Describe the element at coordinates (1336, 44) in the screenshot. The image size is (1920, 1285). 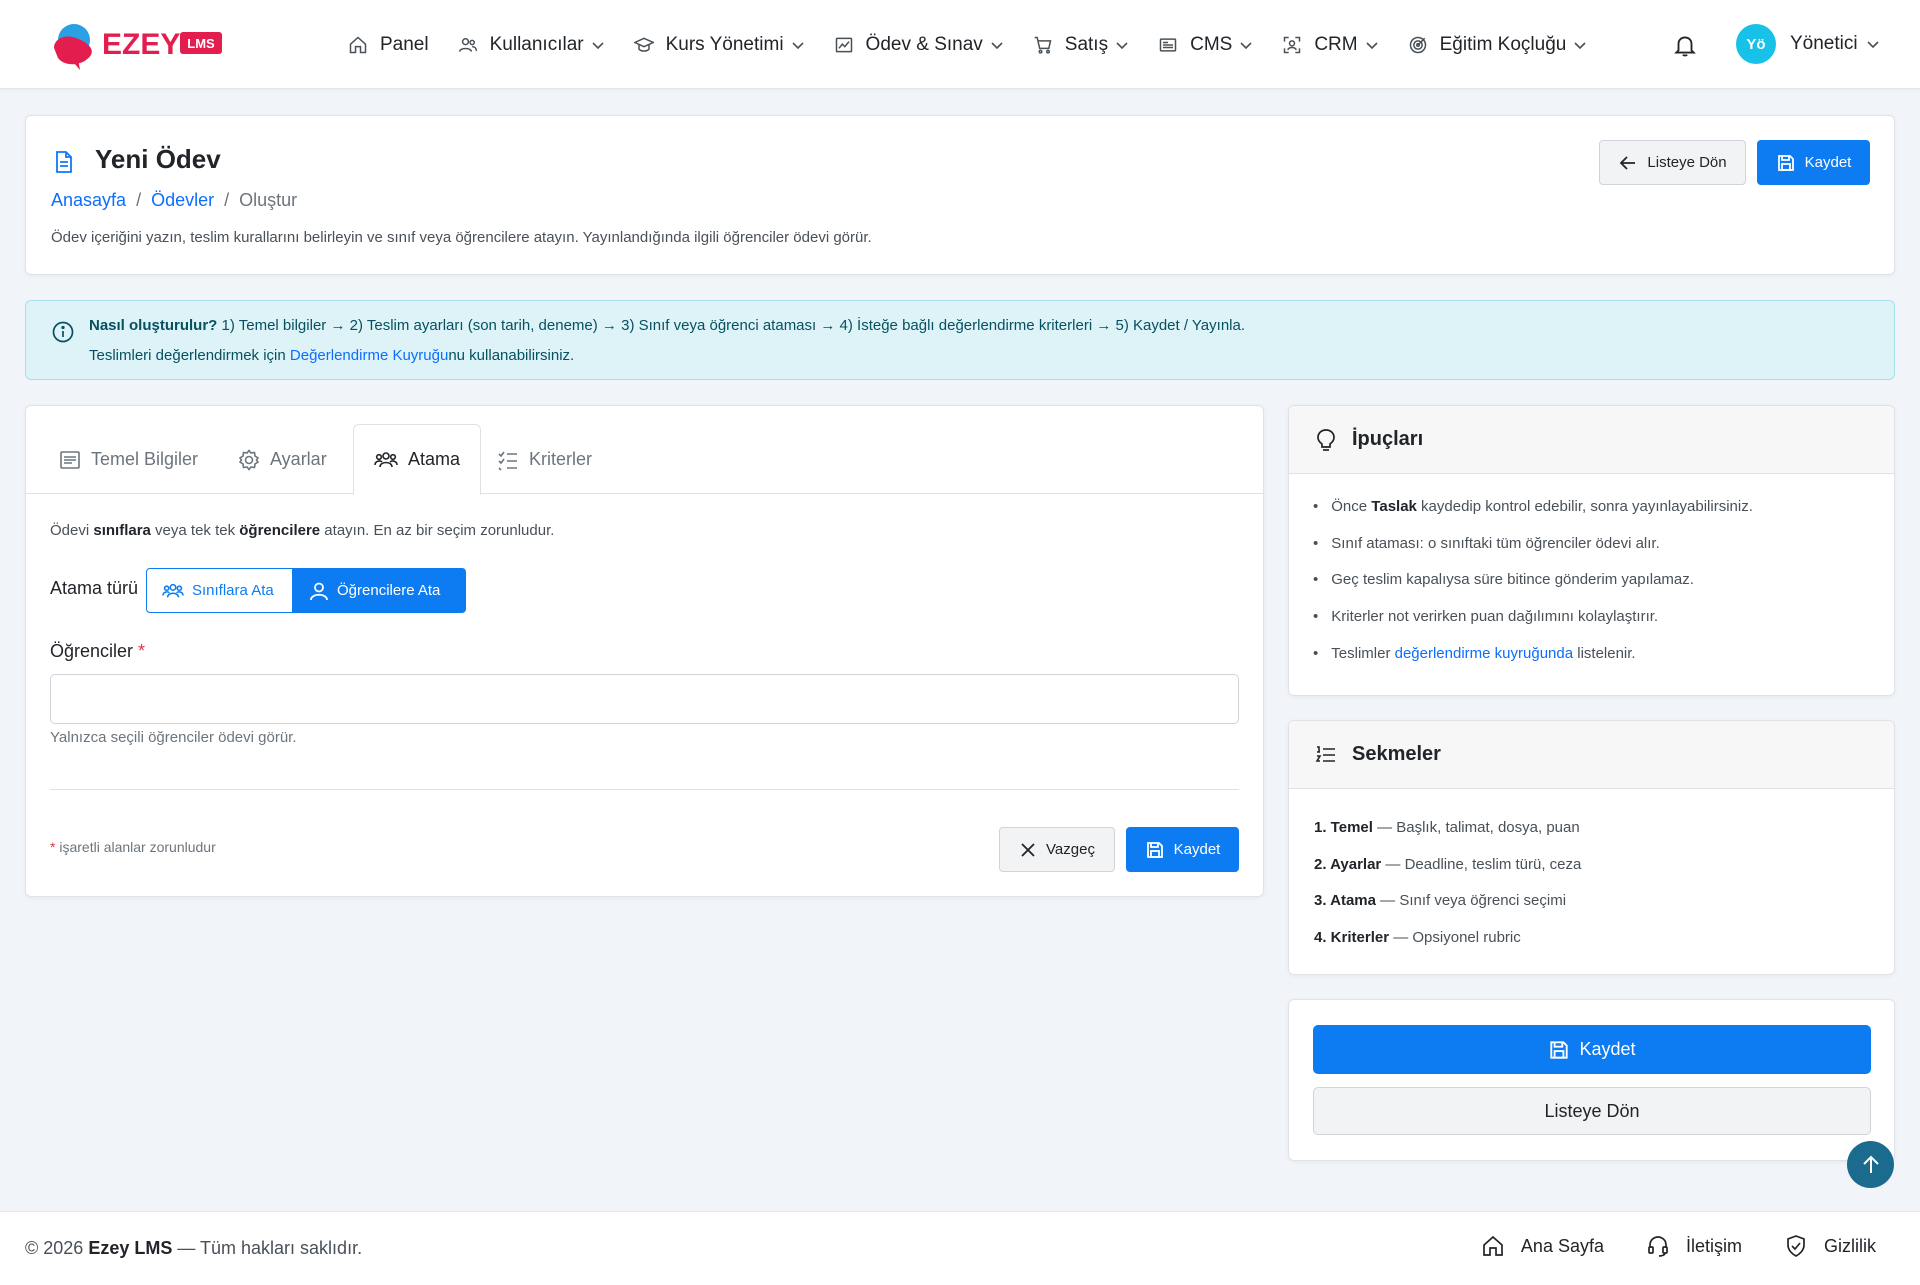
I see `nav-label: CRM` at that location.